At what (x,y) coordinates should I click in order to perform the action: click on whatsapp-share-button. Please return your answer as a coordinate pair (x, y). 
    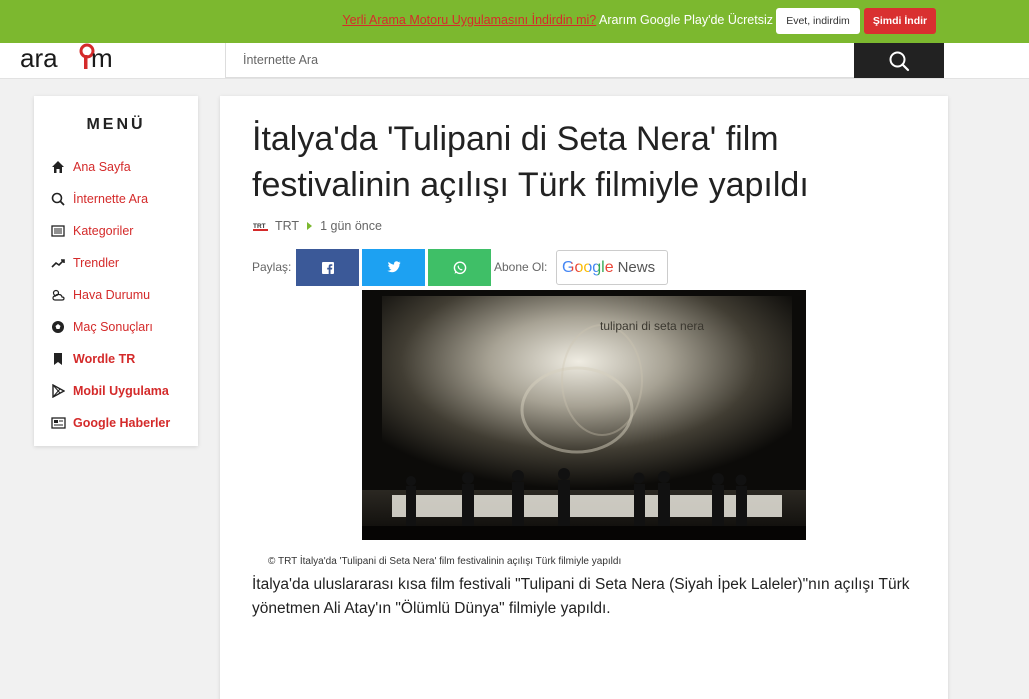
    Looking at the image, I should click on (459, 267).